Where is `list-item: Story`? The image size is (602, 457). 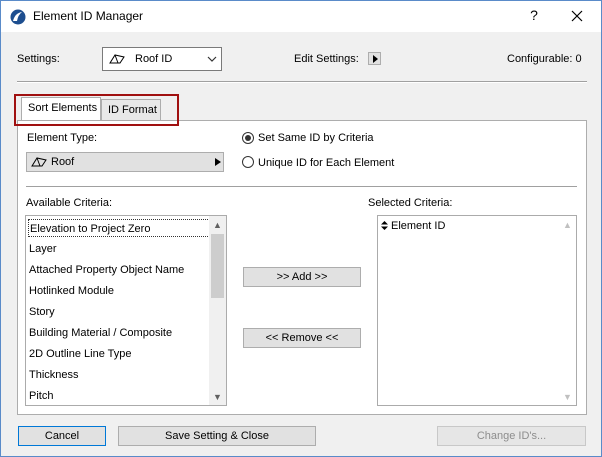 list-item: Story is located at coordinates (41, 312).